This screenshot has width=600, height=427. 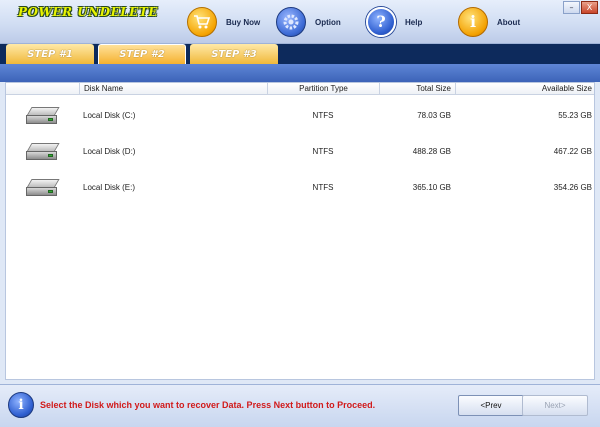 What do you see at coordinates (589, 7) in the screenshot?
I see `close-button: X` at bounding box center [589, 7].